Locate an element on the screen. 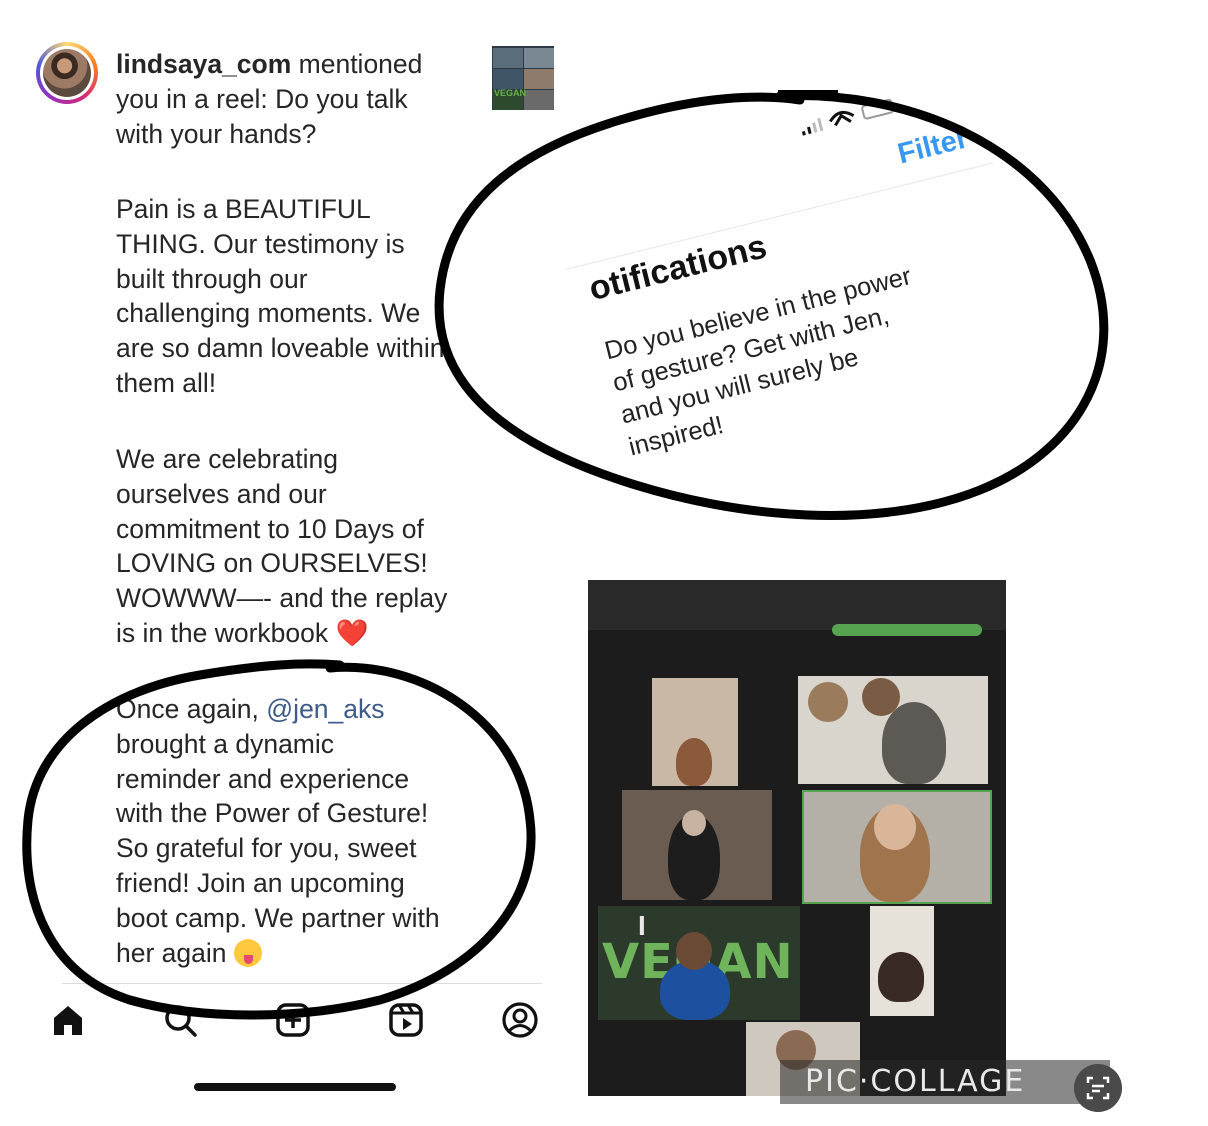 The width and height of the screenshot is (1208, 1126). video-call-banner is located at coordinates (907, 630).